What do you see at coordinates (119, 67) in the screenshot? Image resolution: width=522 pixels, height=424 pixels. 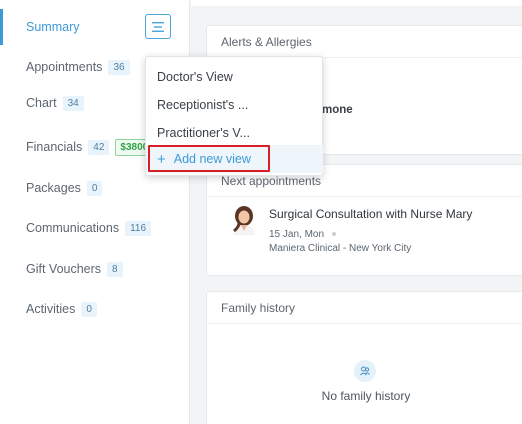 I see `count-badge: 36` at bounding box center [119, 67].